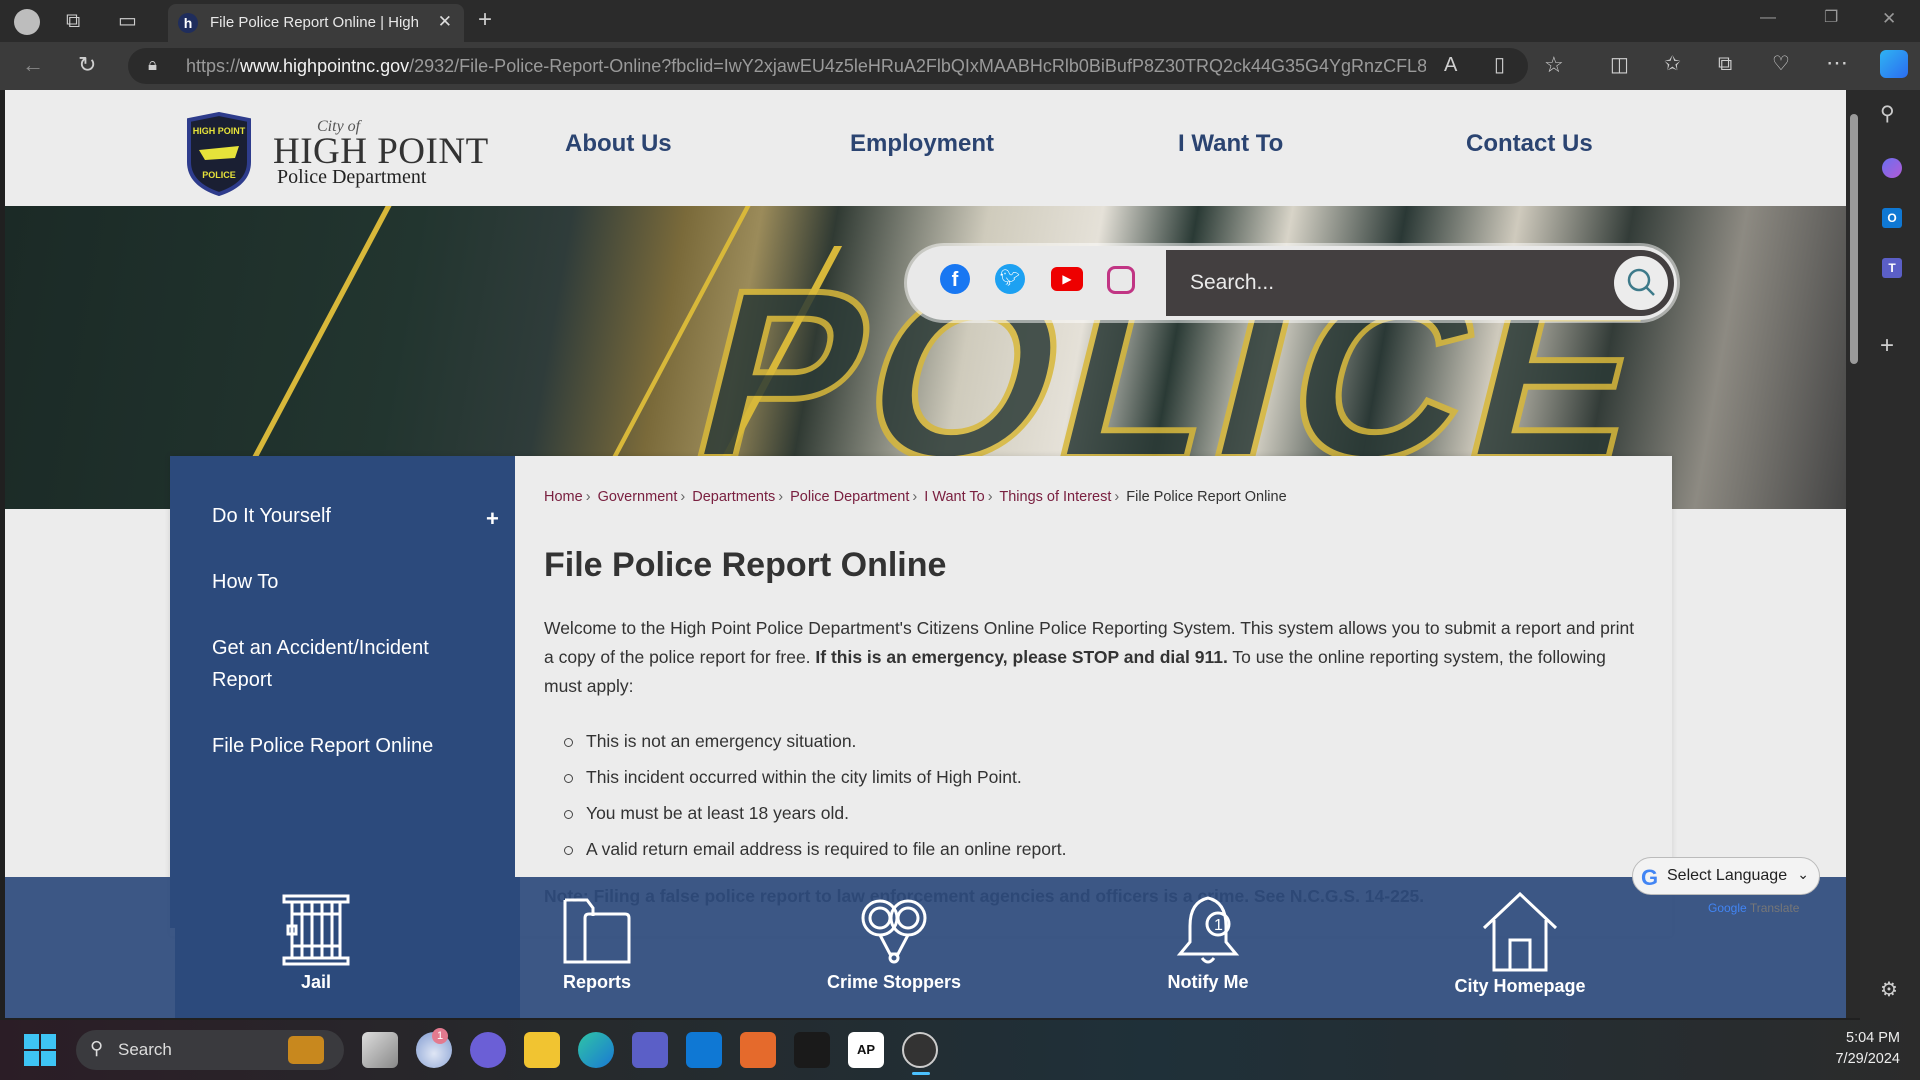  I want to click on sidenav-do-it-yourself: Do It Yourself, so click(342, 516).